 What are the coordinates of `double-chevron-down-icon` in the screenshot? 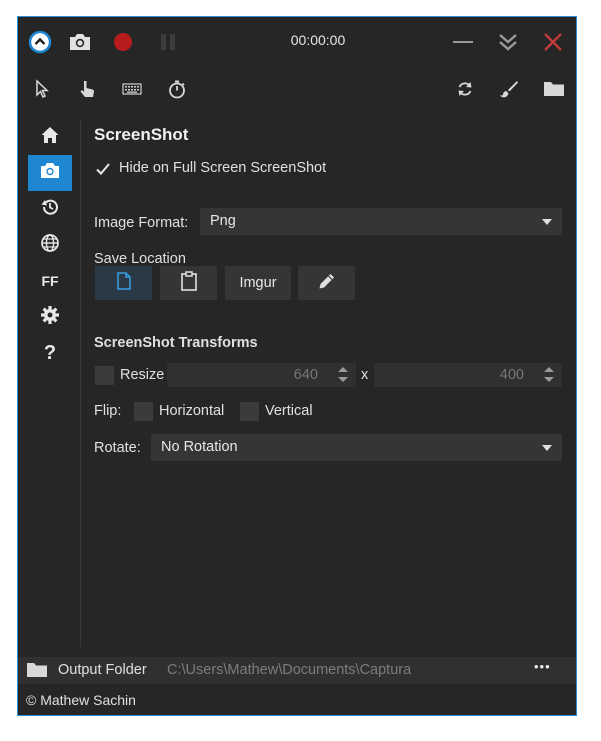 It's located at (508, 42).